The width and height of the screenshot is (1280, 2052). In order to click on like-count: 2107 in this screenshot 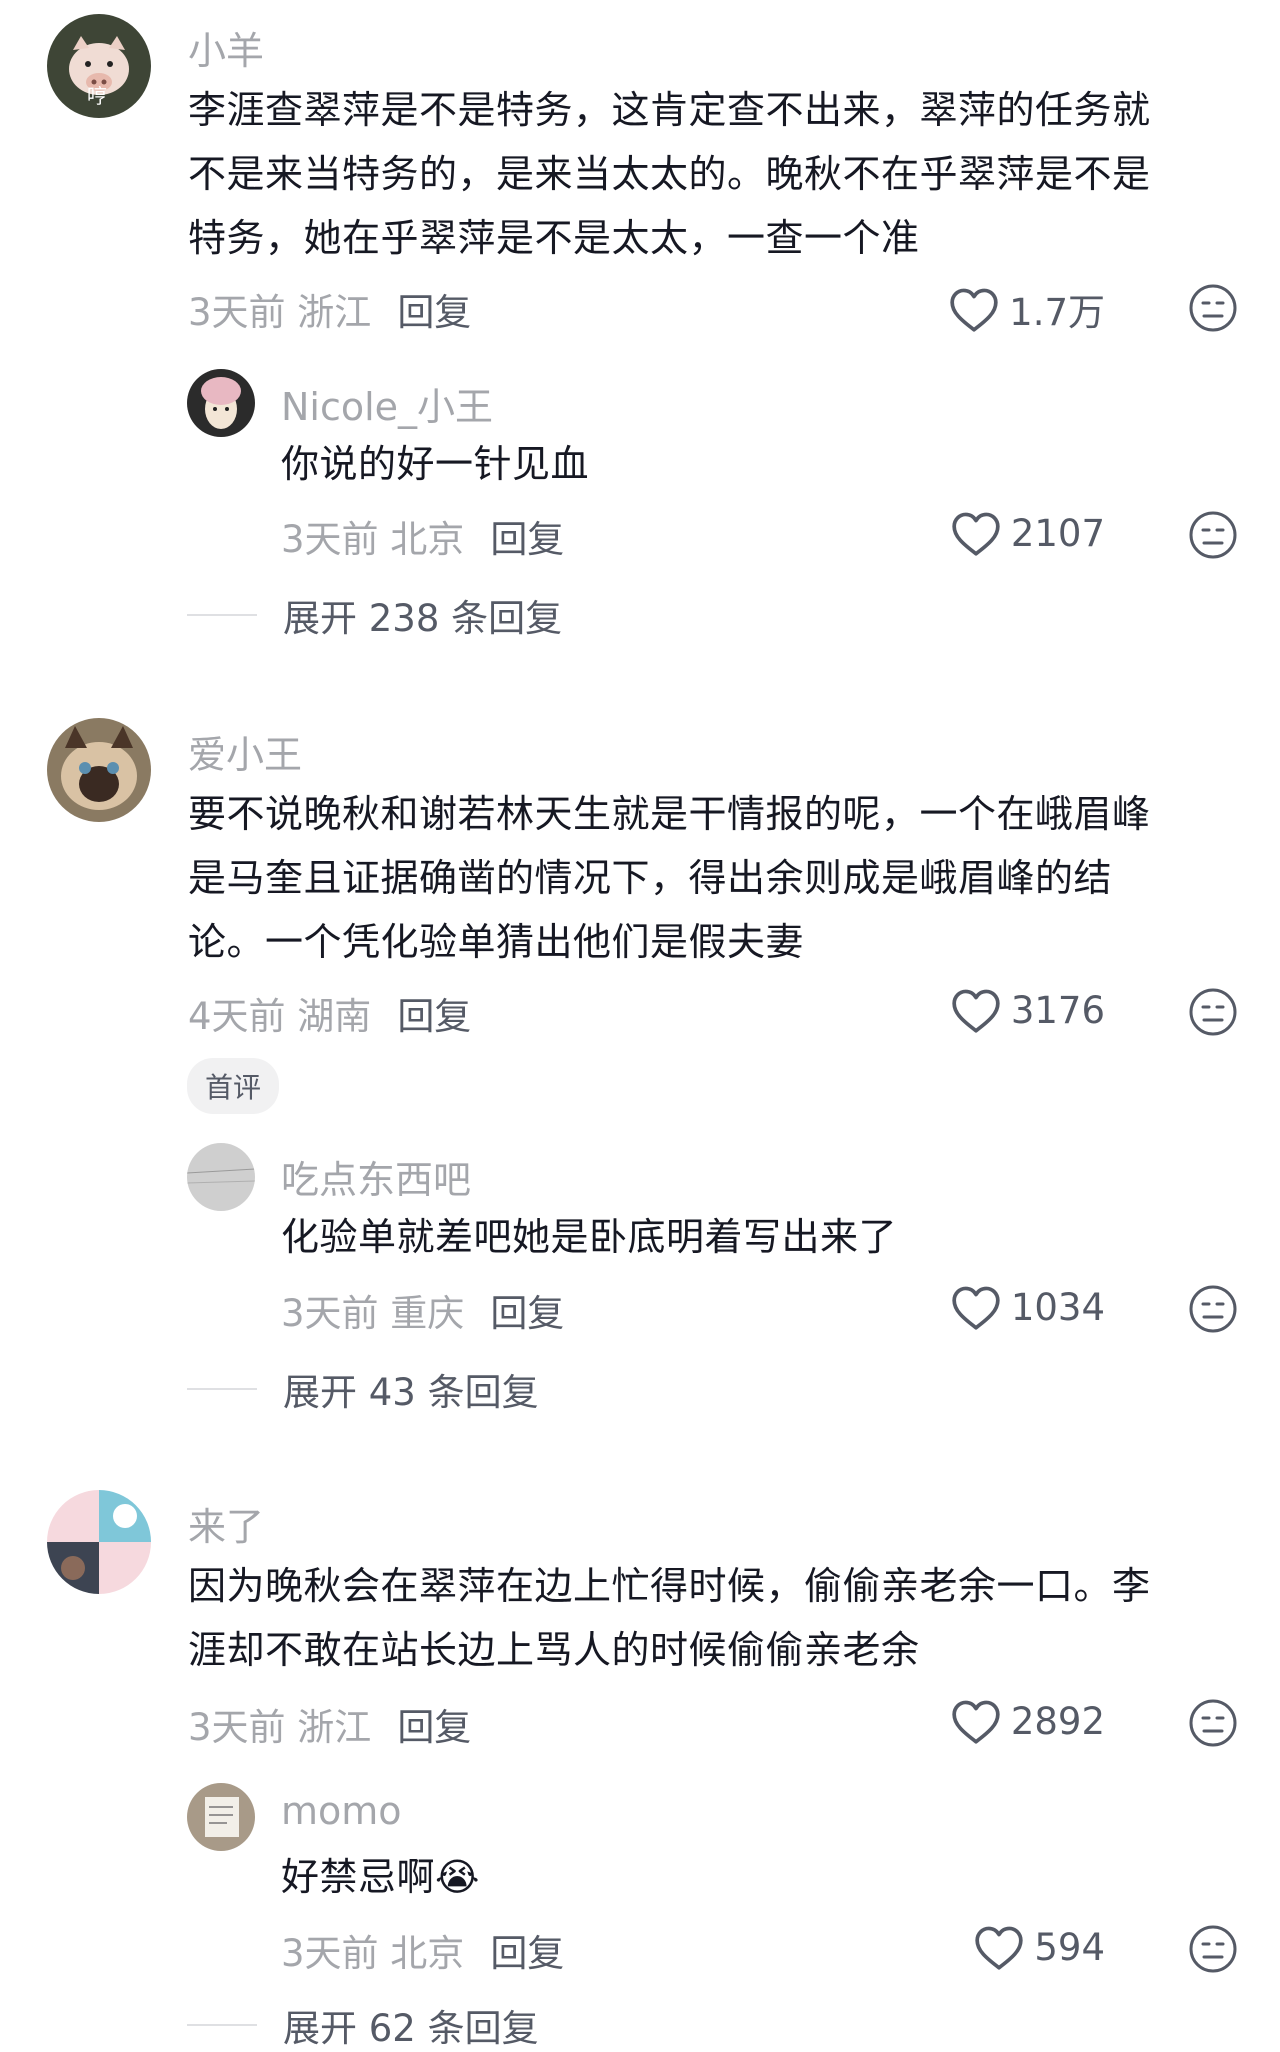, I will do `click(1057, 533)`.